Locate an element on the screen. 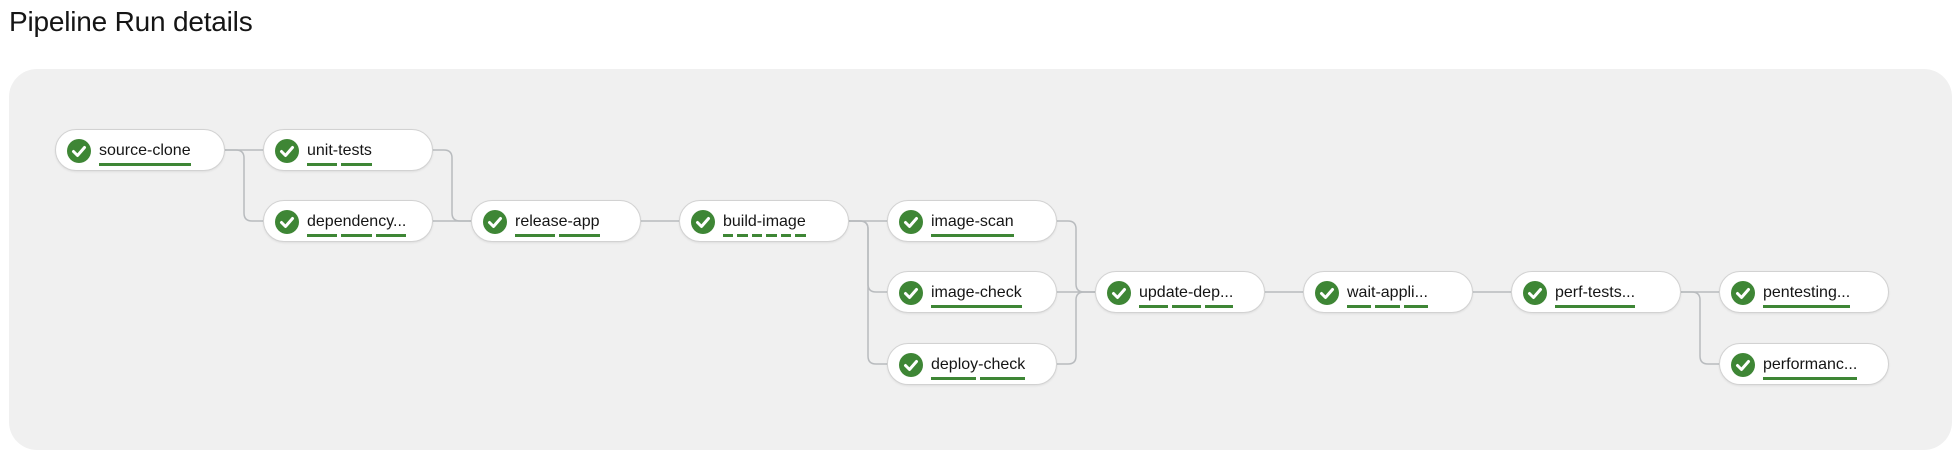 The image size is (1952, 450). task-label: build-image is located at coordinates (764, 221).